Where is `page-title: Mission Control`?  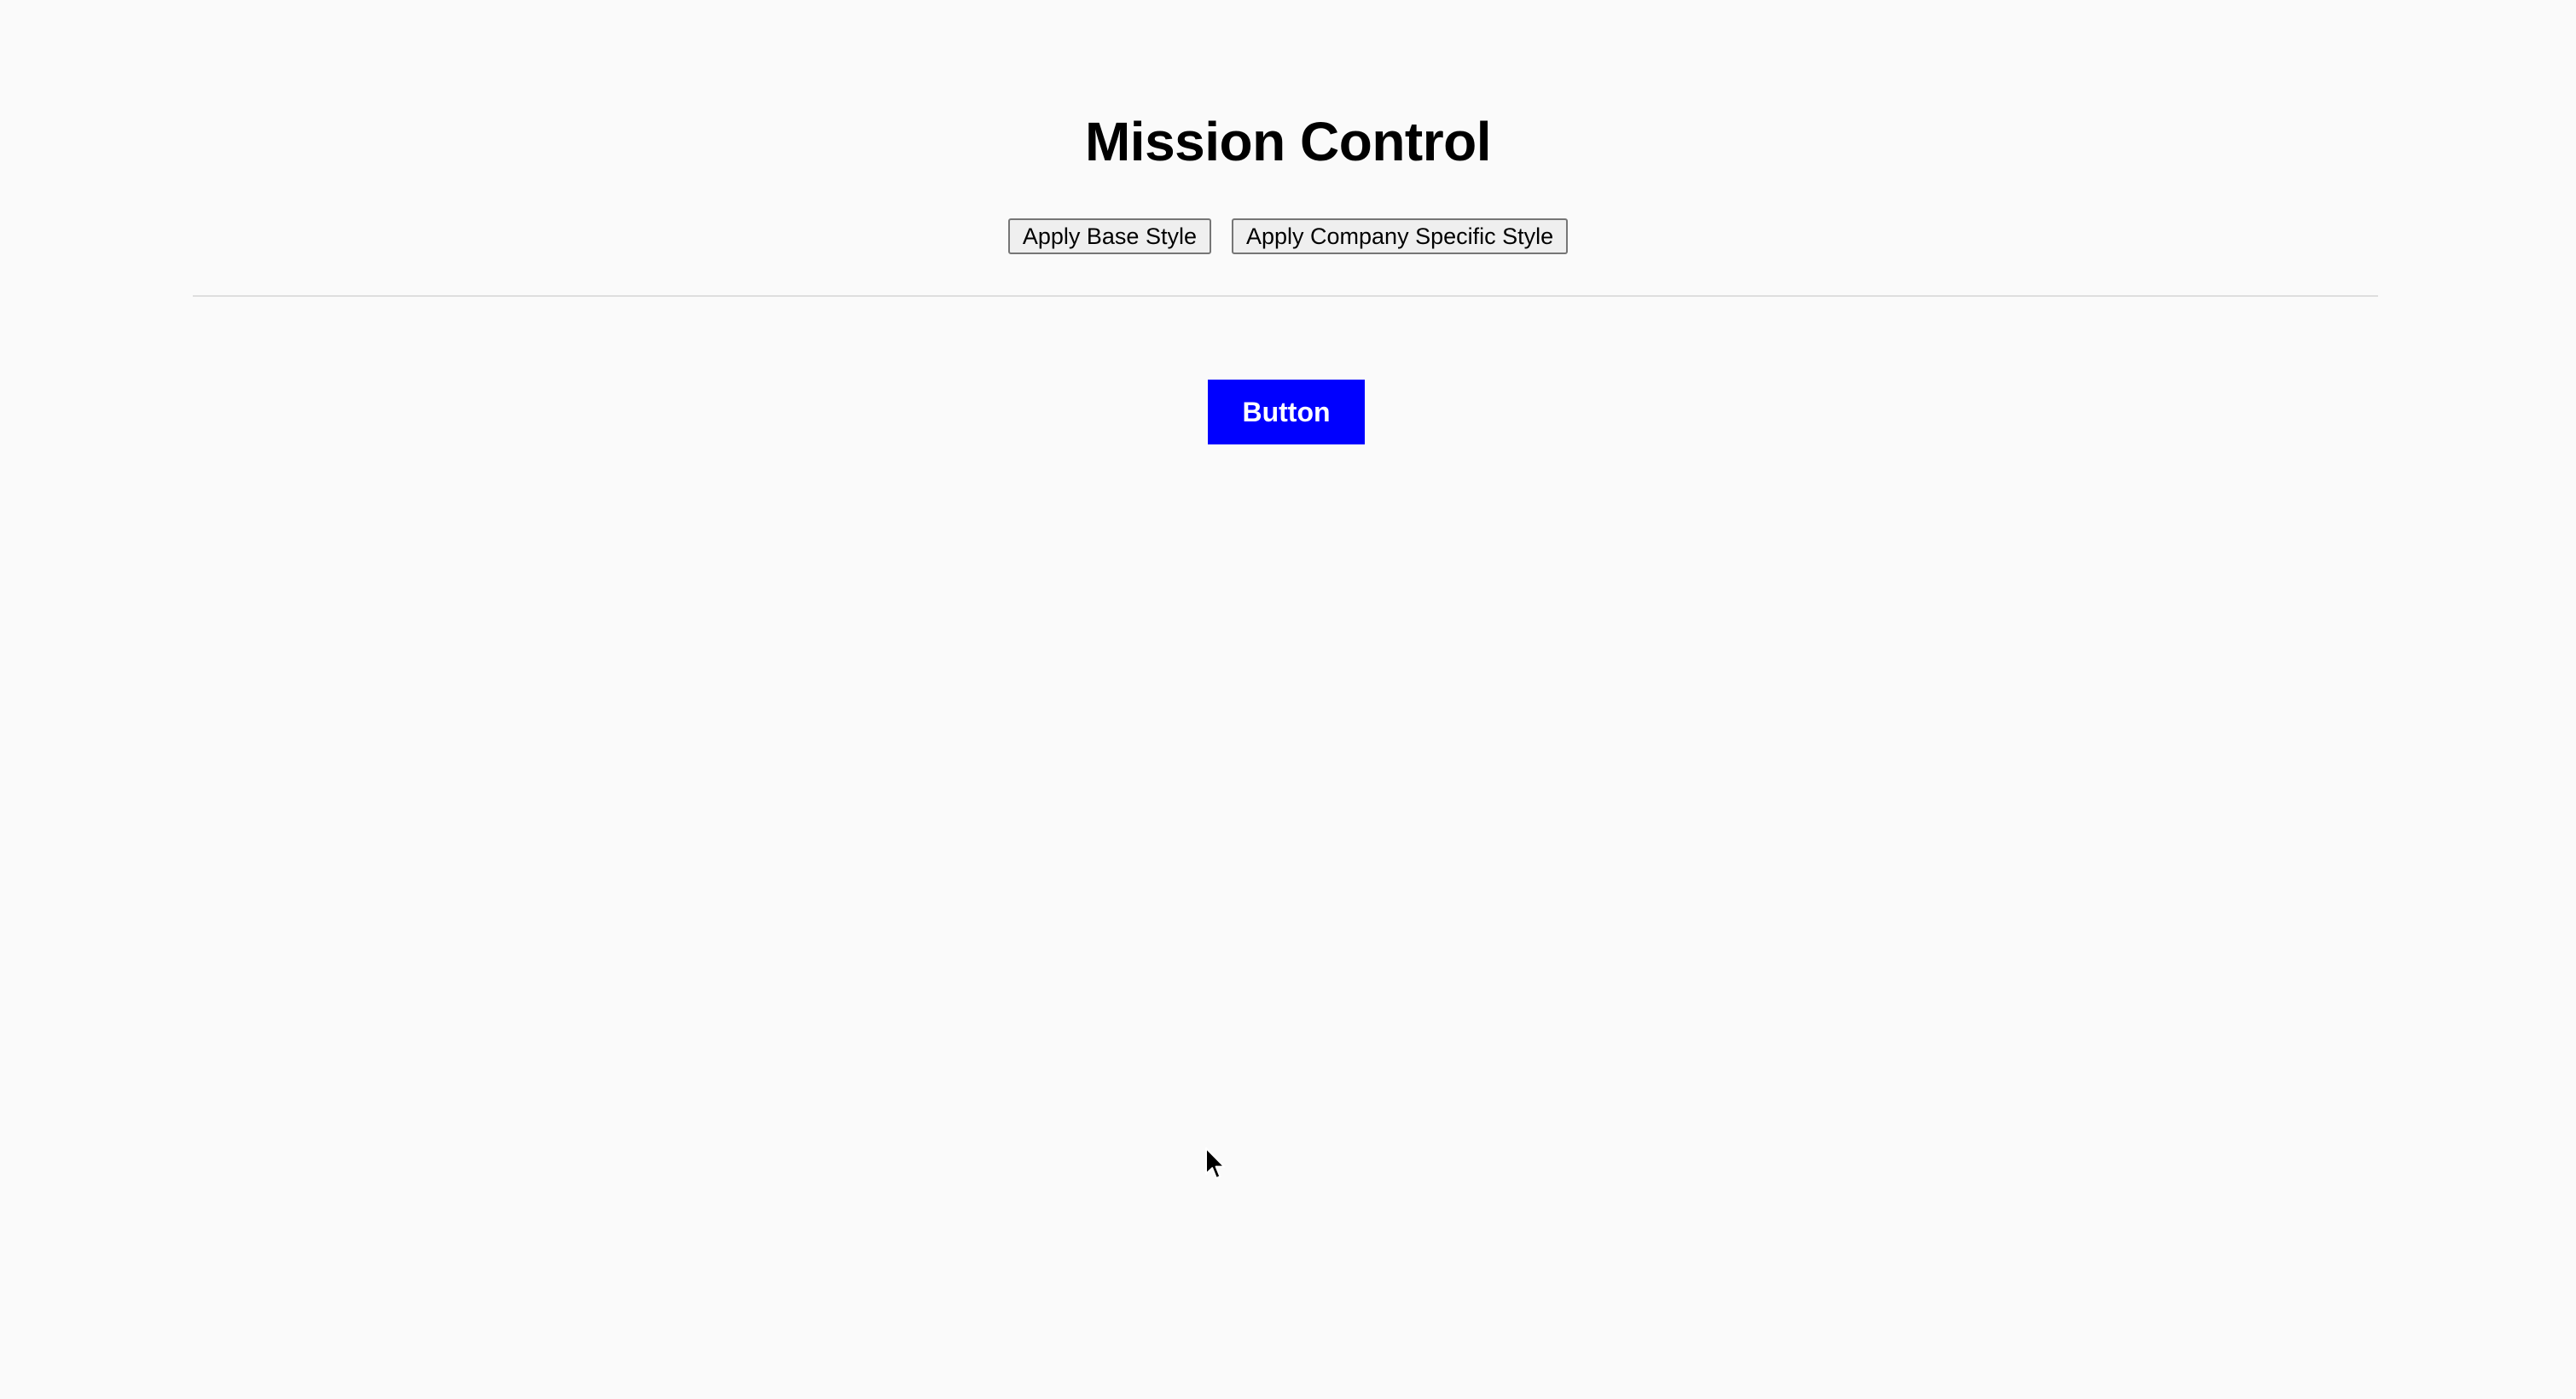 page-title: Mission Control is located at coordinates (1288, 141).